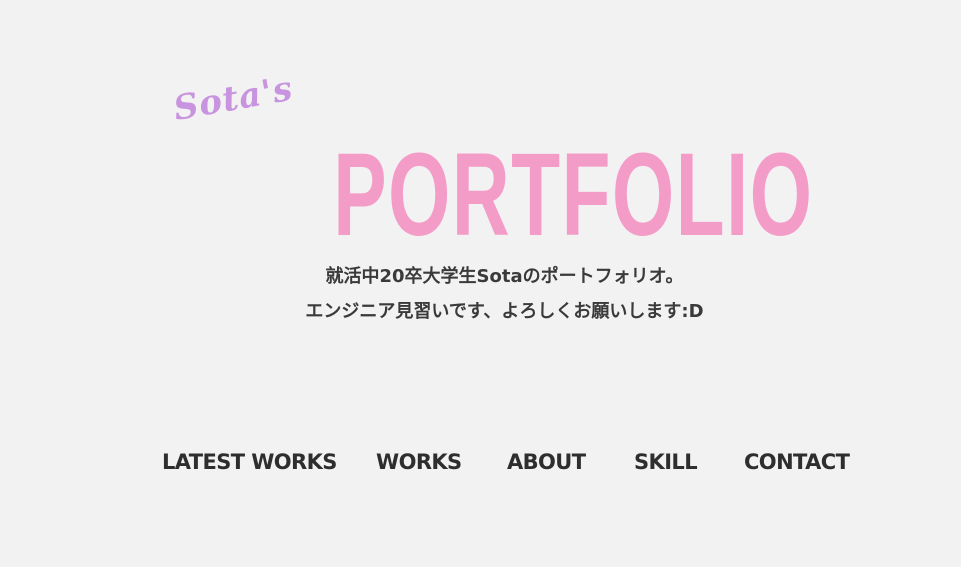  What do you see at coordinates (573, 195) in the screenshot?
I see `portfolio-title: PORTFOLIO` at bounding box center [573, 195].